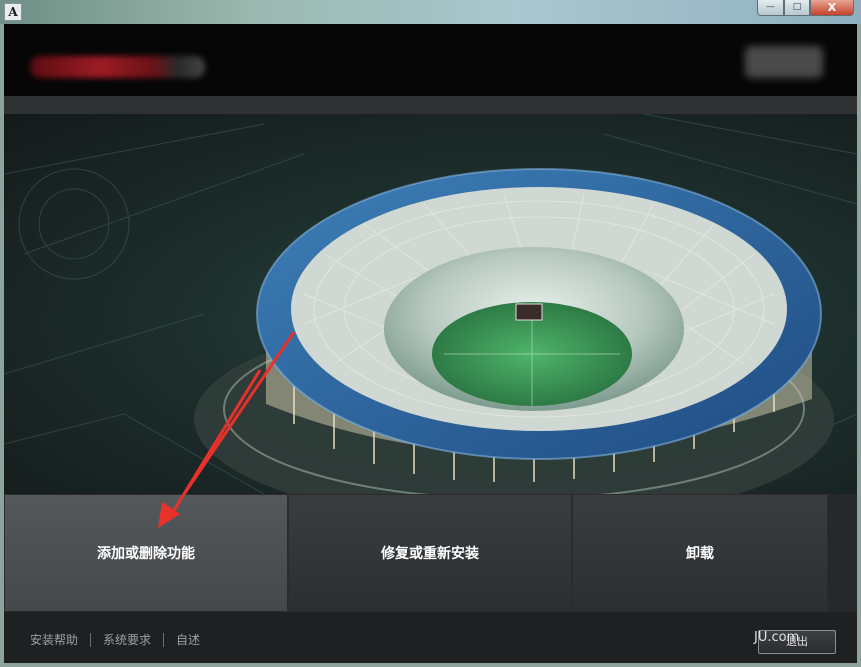 This screenshot has width=861, height=667. I want to click on tile-edge-filler, so click(842, 553).